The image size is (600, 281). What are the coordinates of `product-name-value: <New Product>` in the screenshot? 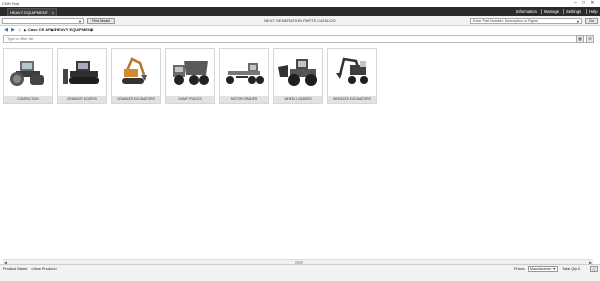 It's located at (44, 269).